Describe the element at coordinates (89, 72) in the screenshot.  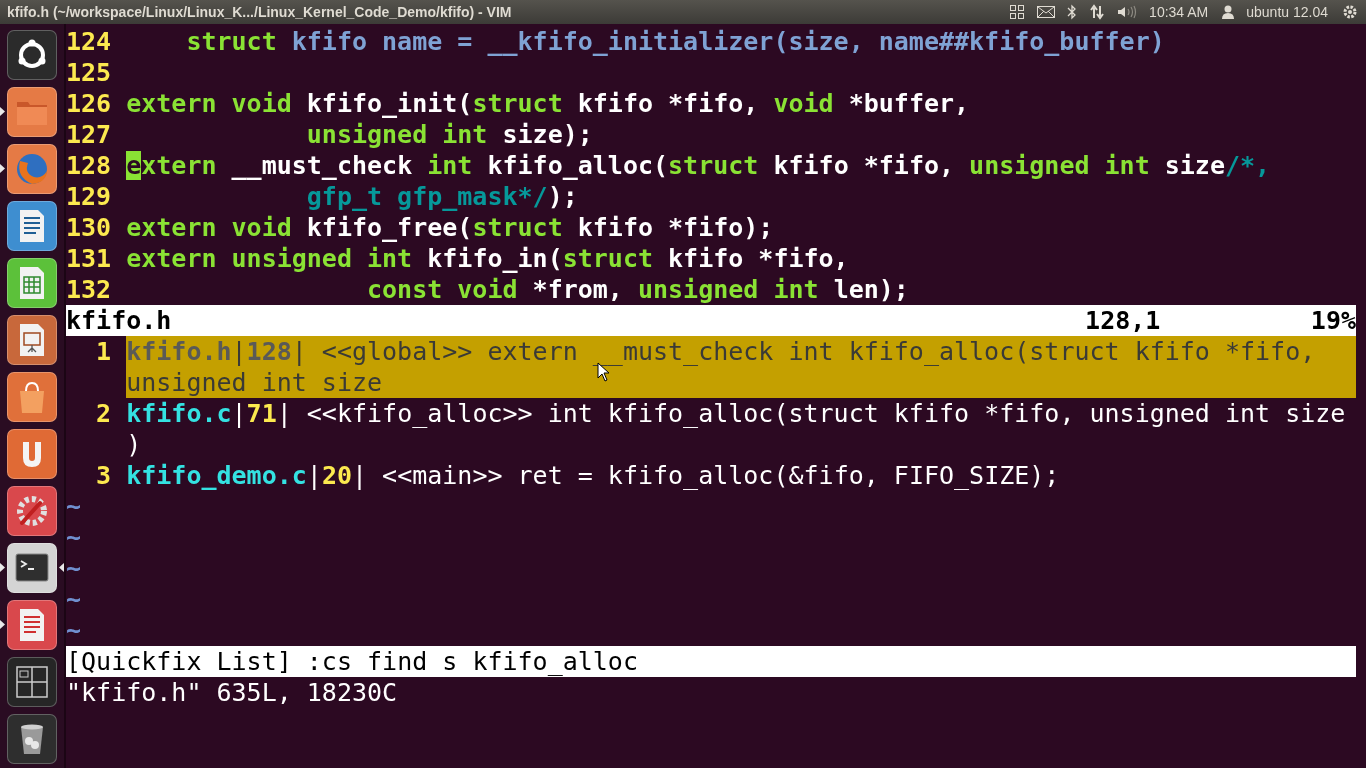
I see `line-number: 125` at that location.